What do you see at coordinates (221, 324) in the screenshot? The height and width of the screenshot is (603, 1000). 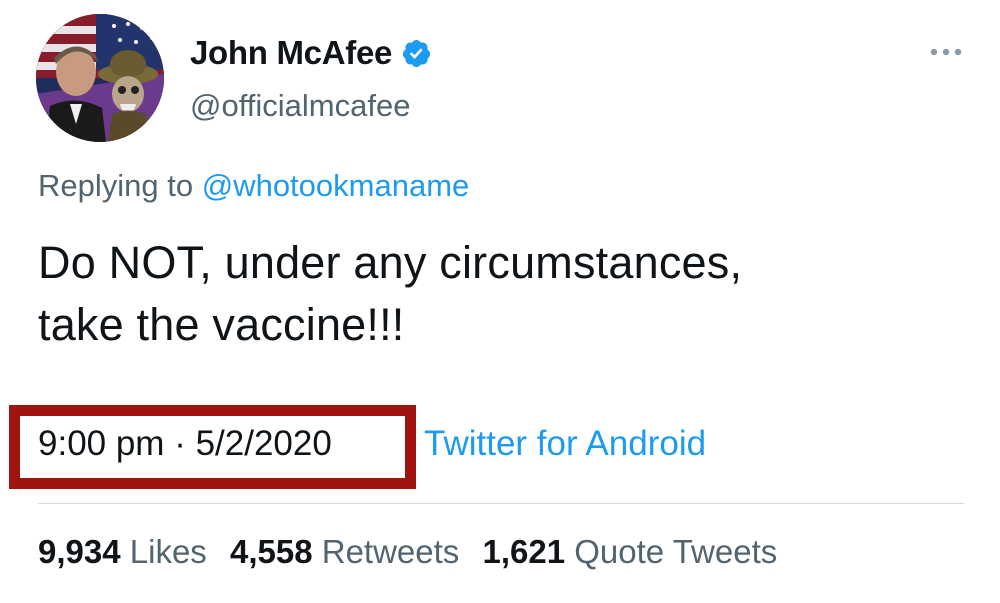 I see `tweet-text-line: take the vaccine!!!` at bounding box center [221, 324].